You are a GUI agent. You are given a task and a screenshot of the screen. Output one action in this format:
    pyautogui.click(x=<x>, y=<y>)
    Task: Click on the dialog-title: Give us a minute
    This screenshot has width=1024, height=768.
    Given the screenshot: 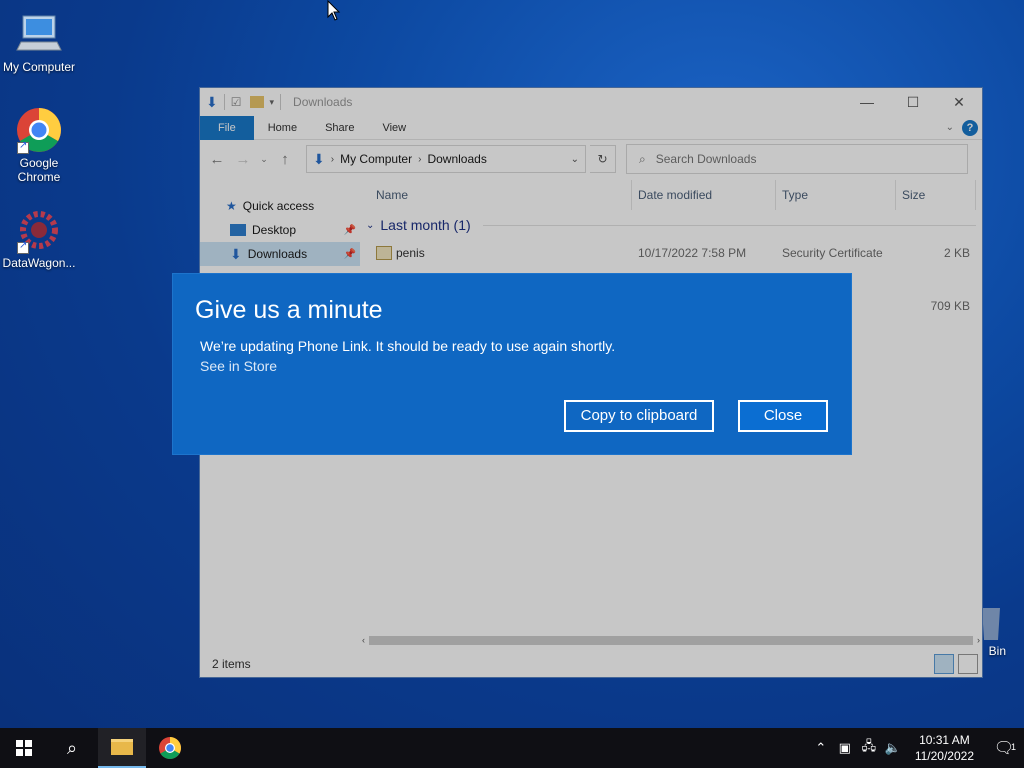 What is the action you would take?
    pyautogui.click(x=289, y=310)
    